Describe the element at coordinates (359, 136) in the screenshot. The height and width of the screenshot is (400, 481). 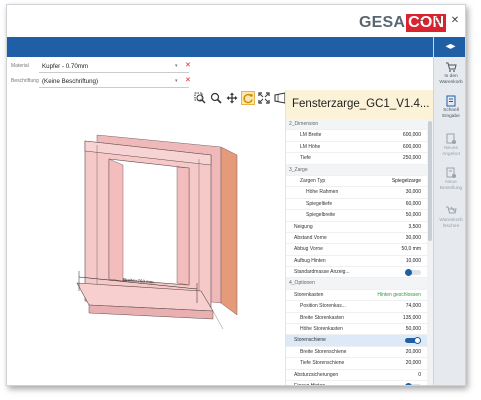
I see `property-row: LM Breite 600,000` at that location.